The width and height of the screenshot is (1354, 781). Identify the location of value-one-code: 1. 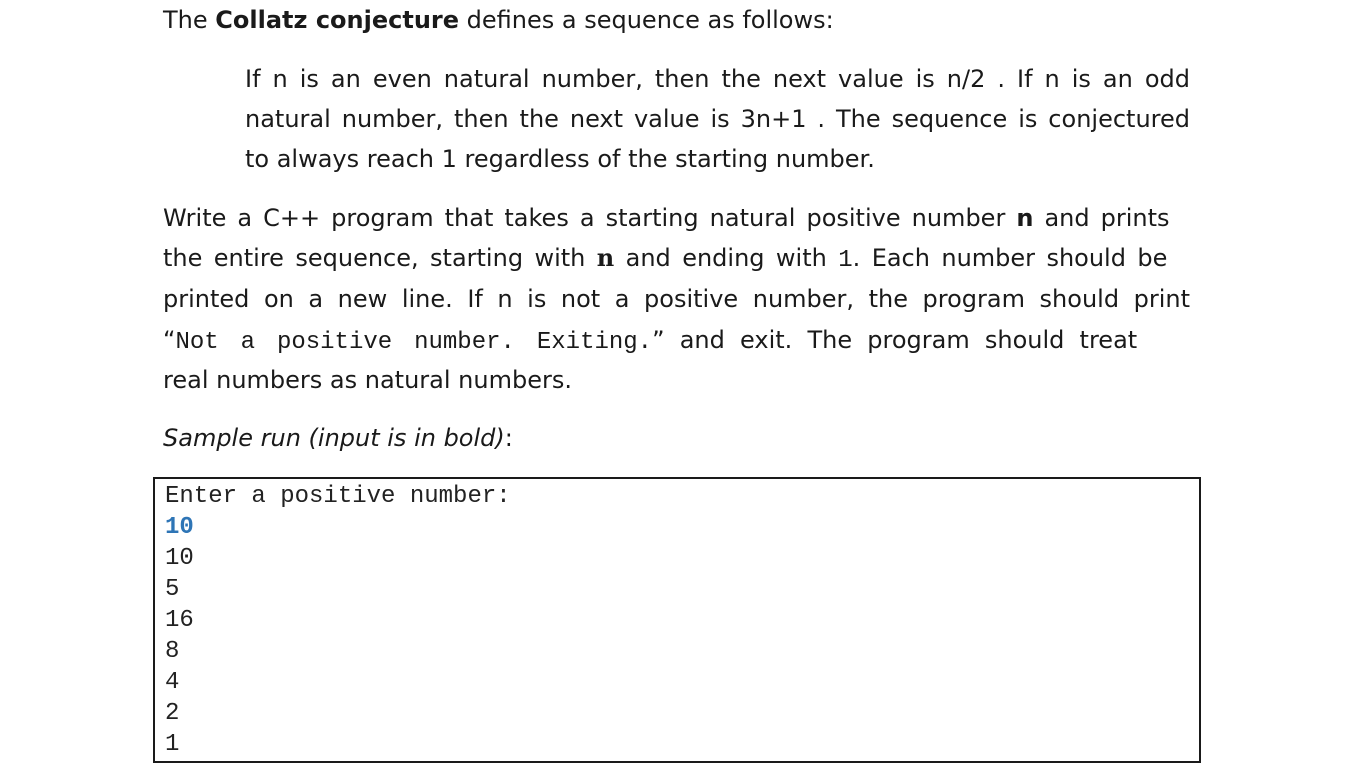
(845, 260).